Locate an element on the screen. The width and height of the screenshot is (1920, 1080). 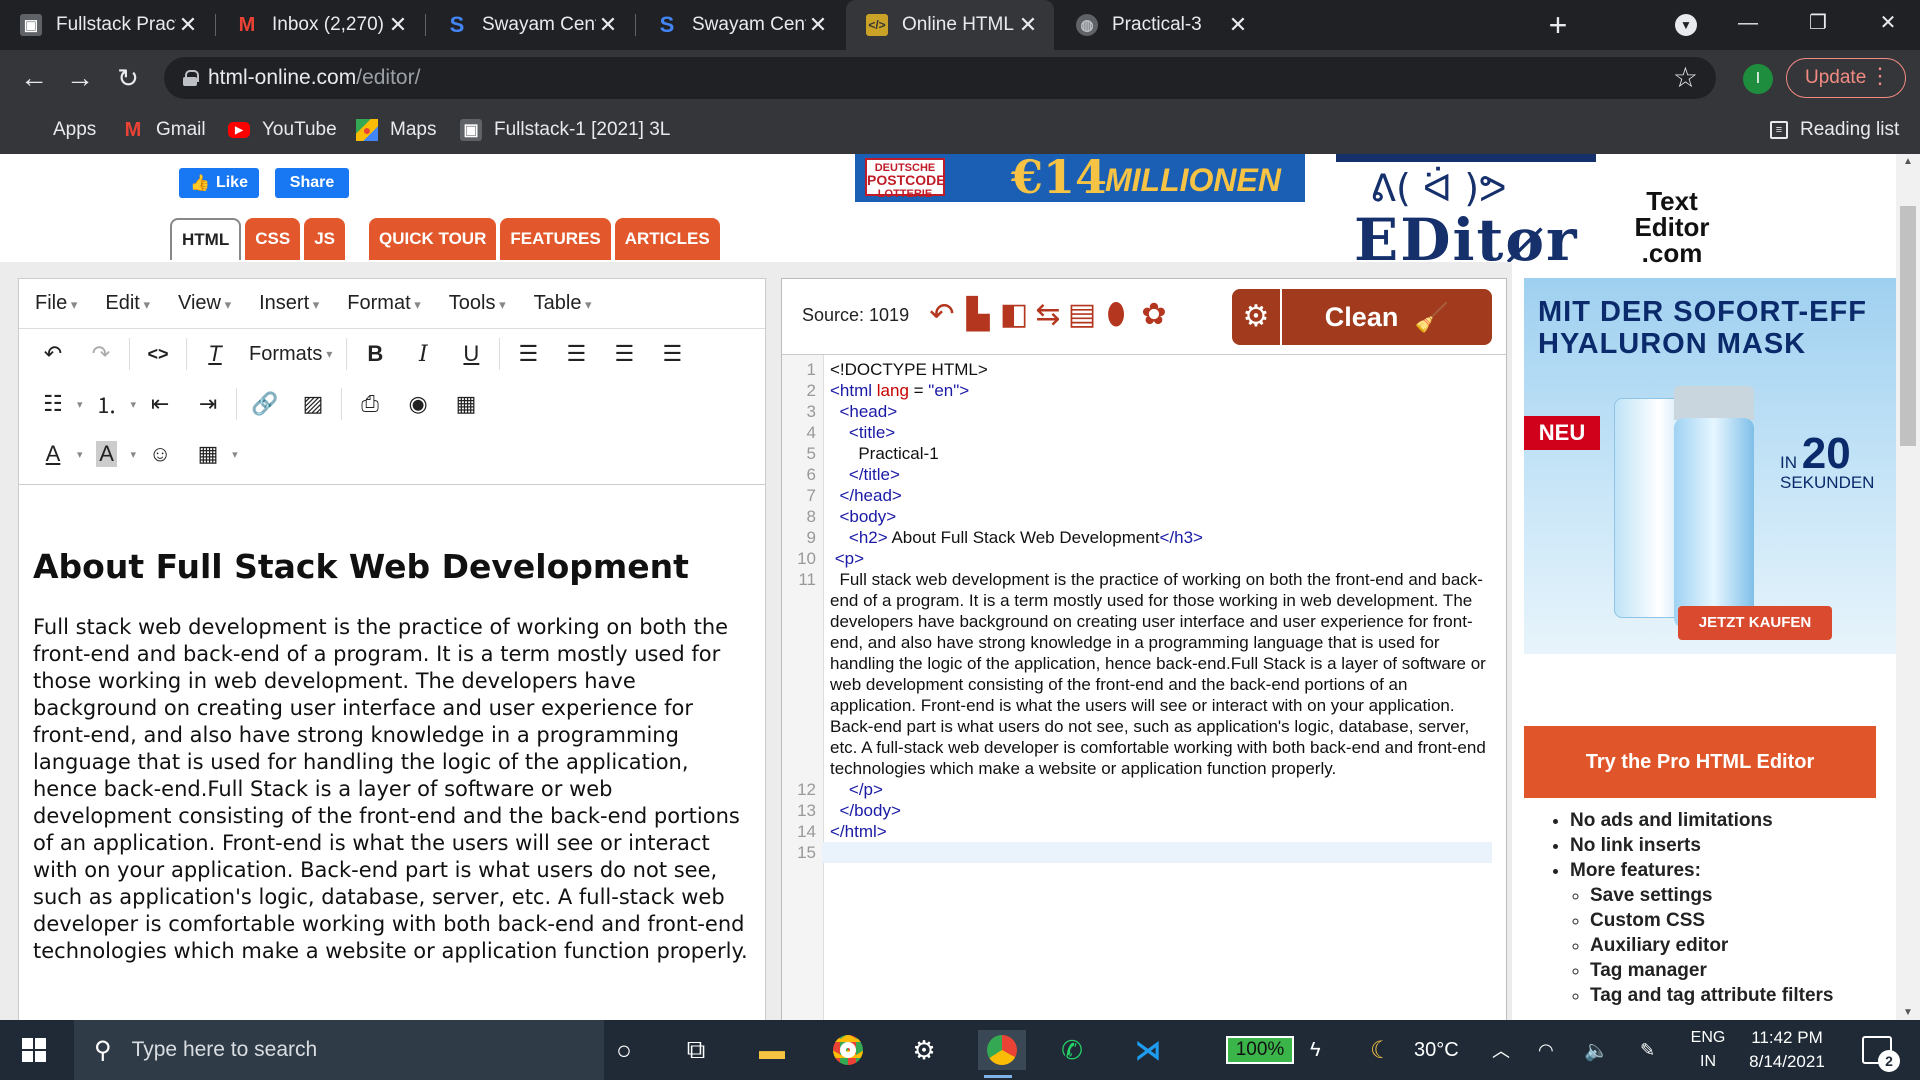
temperature: 30°C is located at coordinates (1436, 1050).